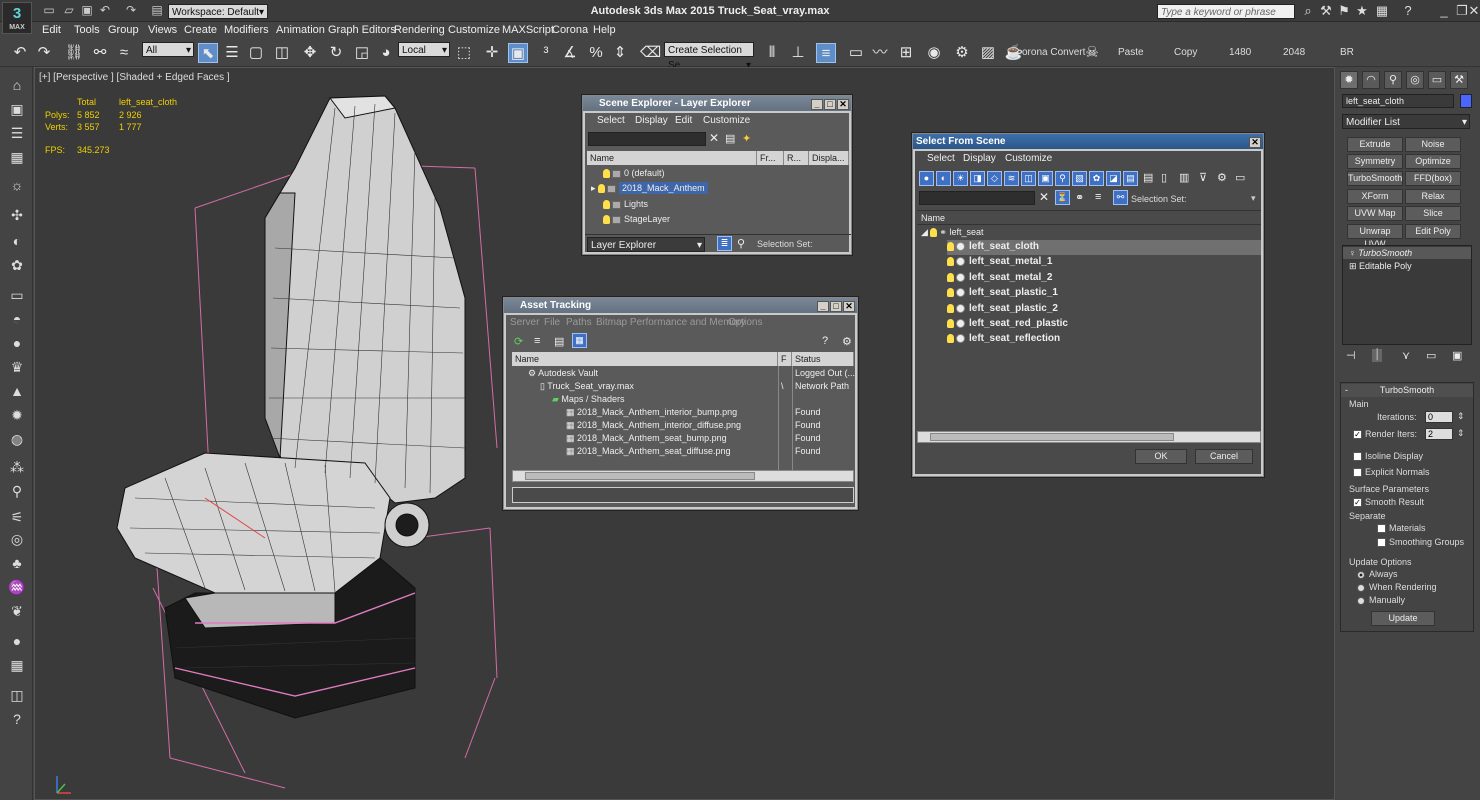 The width and height of the screenshot is (1480, 800). I want to click on select-all-icon: ▤, so click(1148, 177).